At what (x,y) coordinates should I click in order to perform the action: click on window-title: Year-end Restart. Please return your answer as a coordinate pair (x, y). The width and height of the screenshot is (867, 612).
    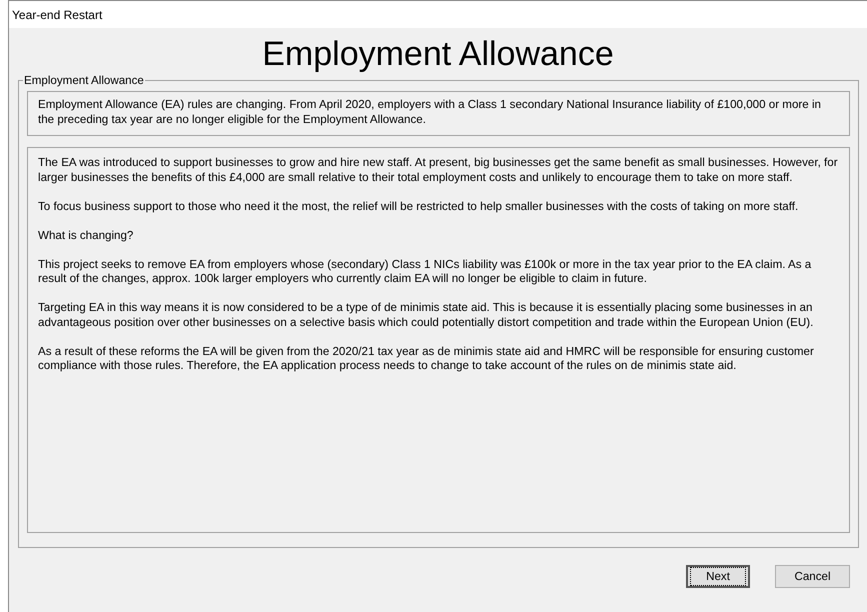
    Looking at the image, I should click on (438, 14).